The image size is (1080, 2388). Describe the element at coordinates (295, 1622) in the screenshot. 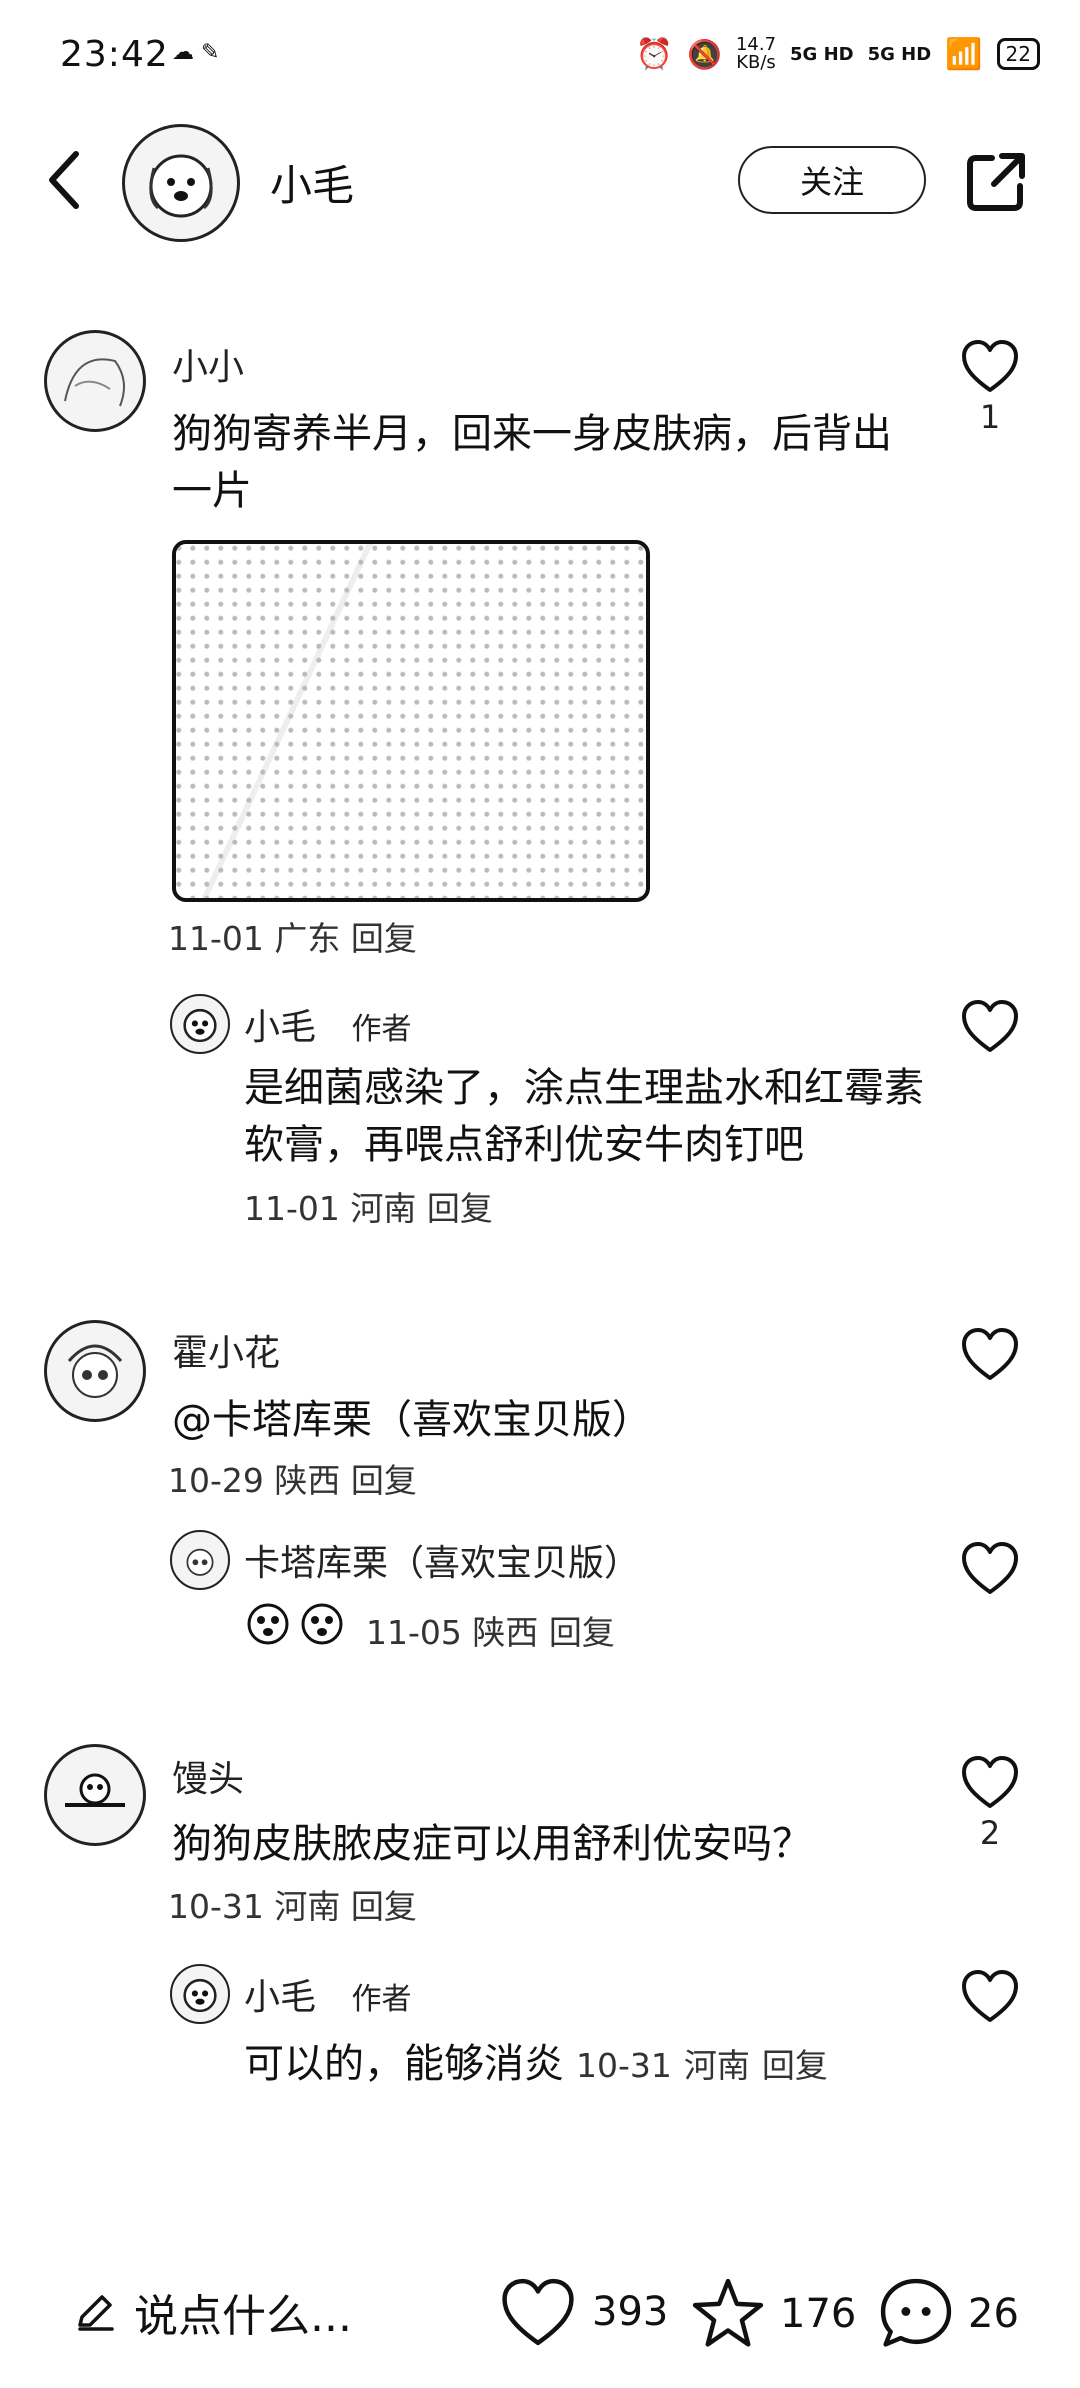

I see `sticker-emojis` at that location.